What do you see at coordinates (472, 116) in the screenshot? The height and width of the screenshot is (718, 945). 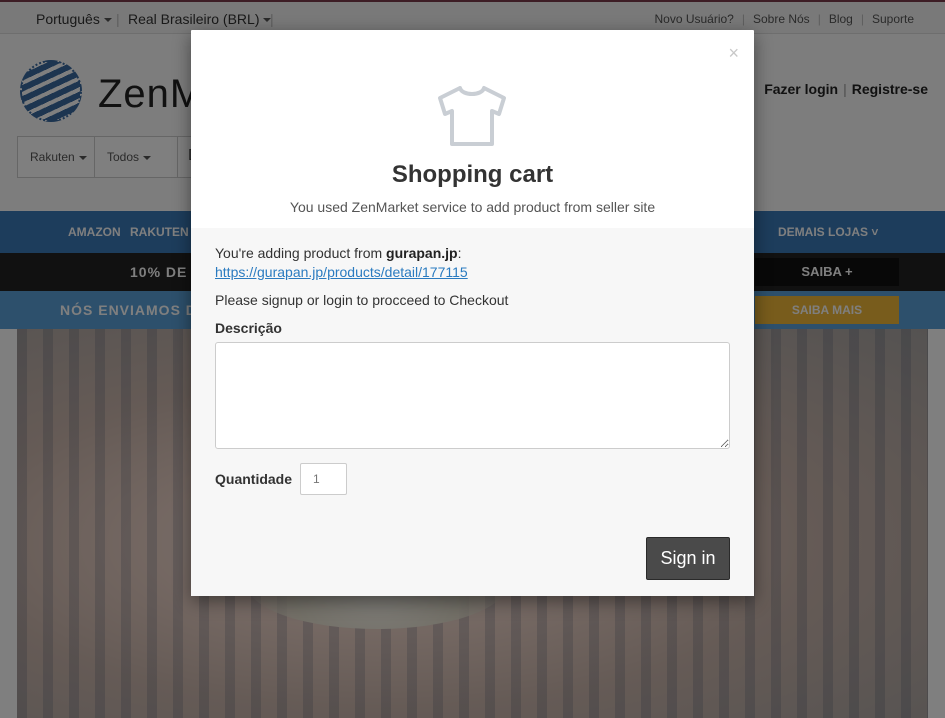 I see `tshirt-icon` at bounding box center [472, 116].